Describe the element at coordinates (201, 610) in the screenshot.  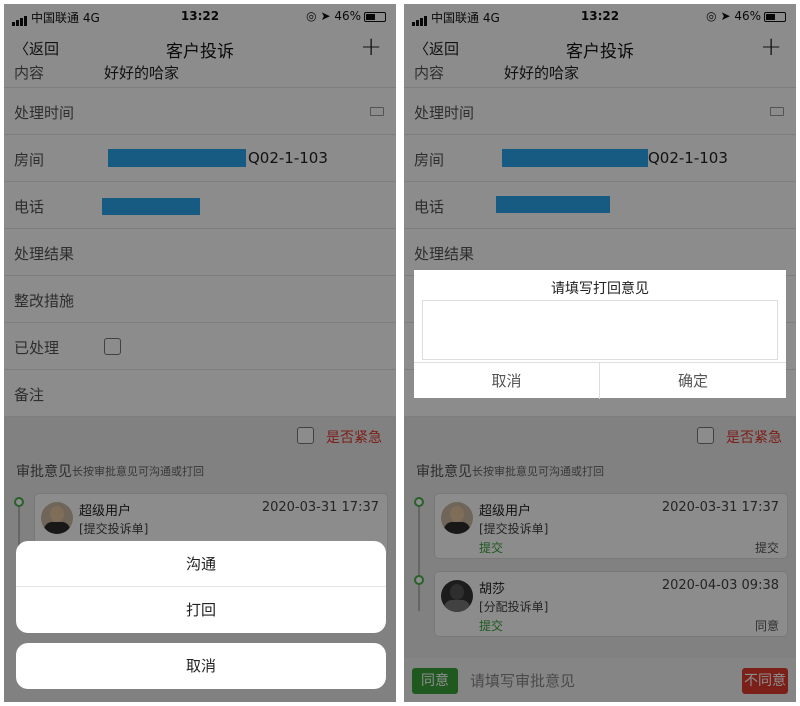
I see `reject-button: 打回` at that location.